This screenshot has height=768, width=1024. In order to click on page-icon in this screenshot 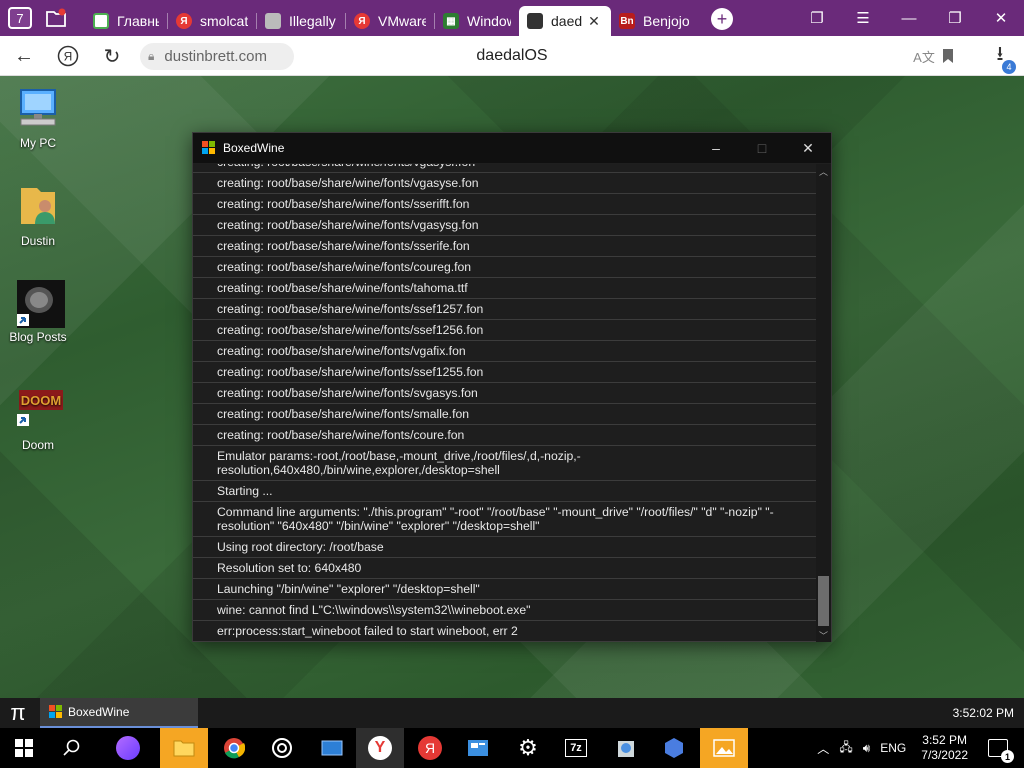, I will do `click(101, 21)`.